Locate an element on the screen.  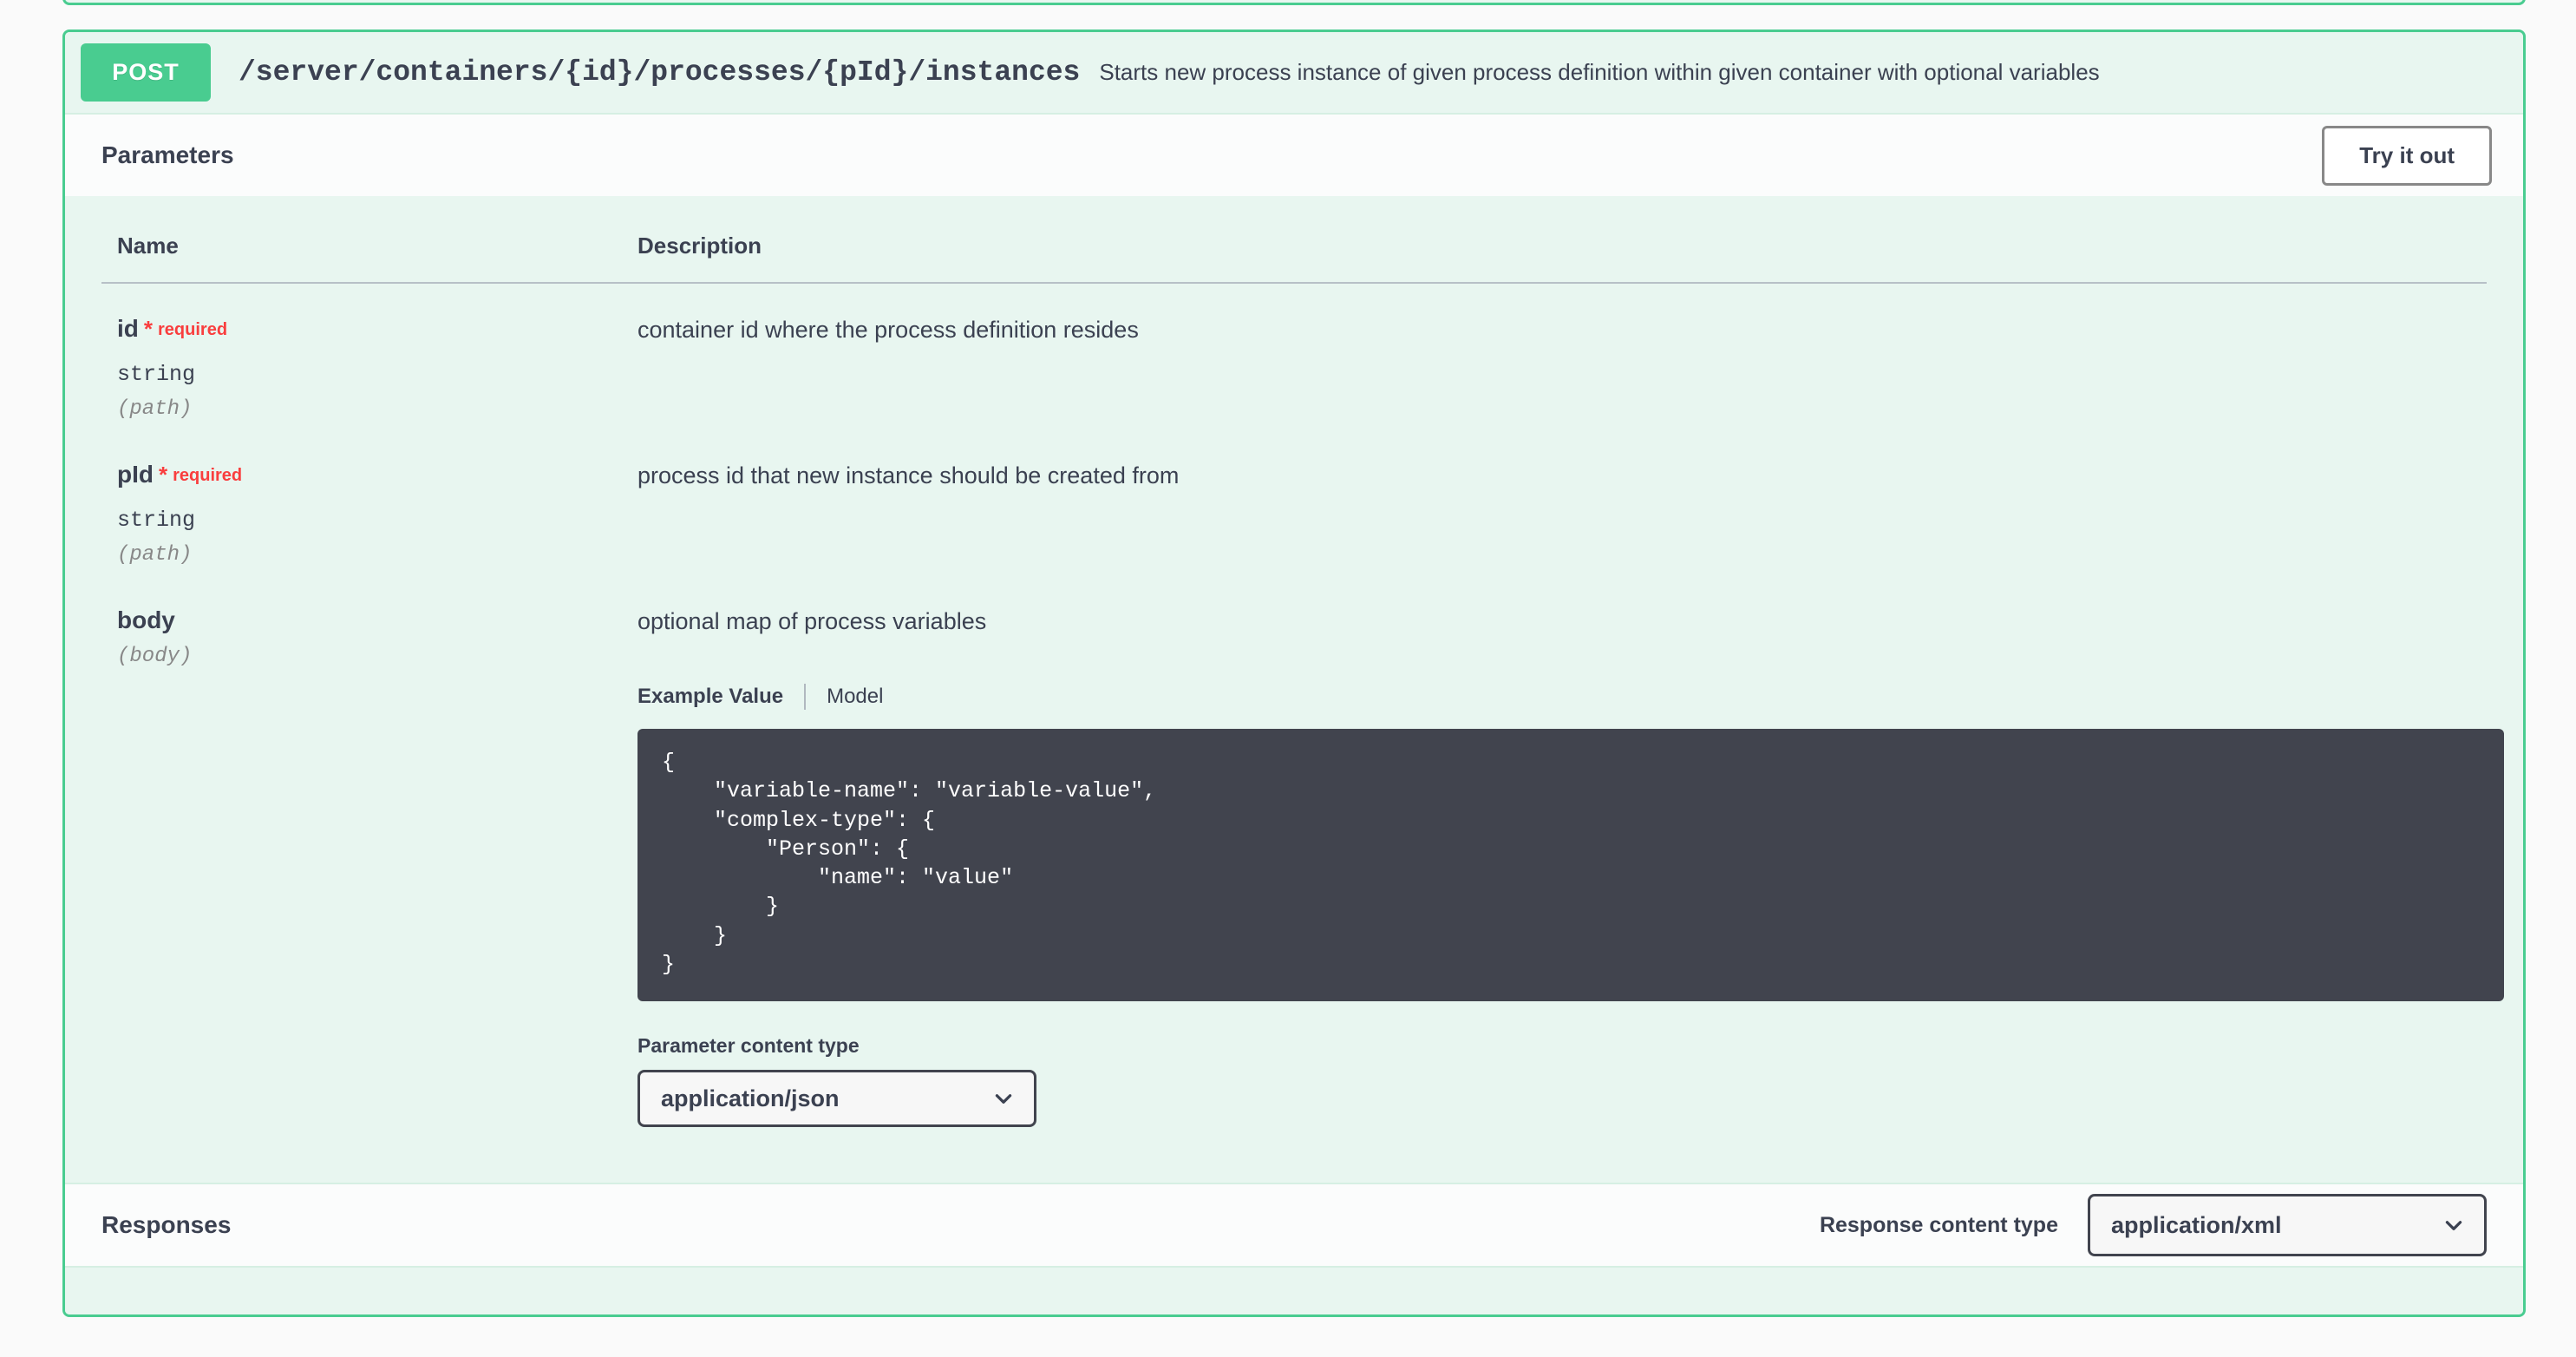
response-content-type-label: Response content type is located at coordinates (1938, 1225).